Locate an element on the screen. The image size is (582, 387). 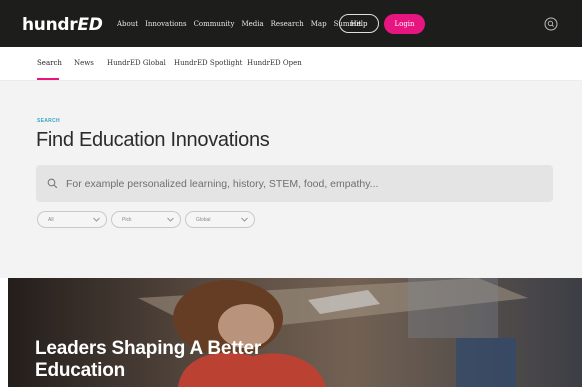
logo-text: hundr is located at coordinates (50, 25).